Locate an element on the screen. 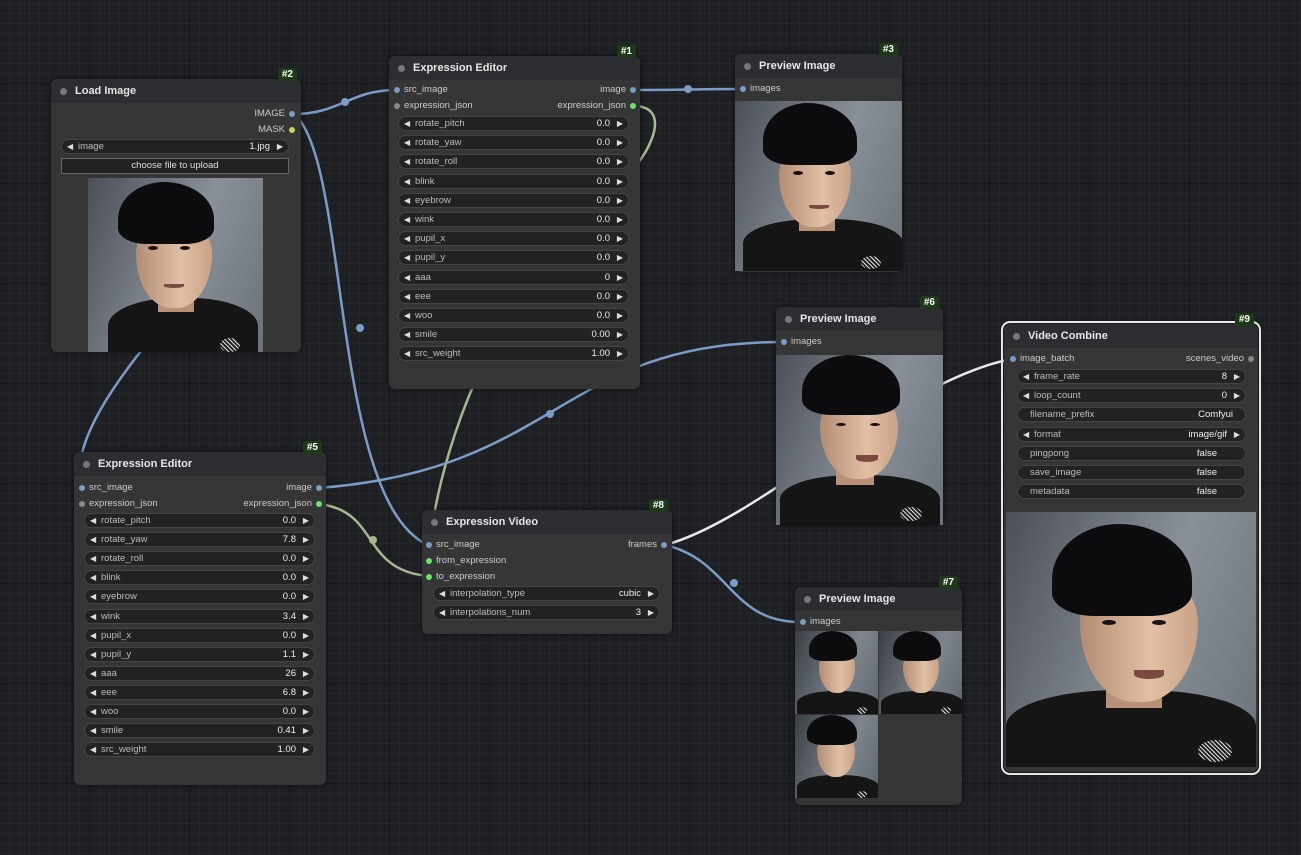 The width and height of the screenshot is (1301, 855). widget-pupil-x: ◀ pupil_x 0.0 ▶ is located at coordinates (513, 239).